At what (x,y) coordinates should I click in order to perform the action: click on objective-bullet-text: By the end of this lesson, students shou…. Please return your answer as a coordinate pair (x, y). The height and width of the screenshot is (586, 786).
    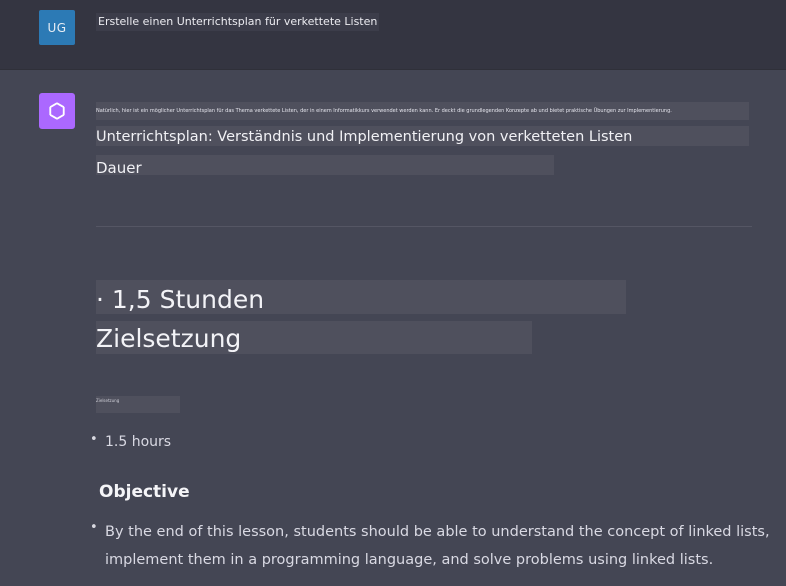
    Looking at the image, I should click on (437, 546).